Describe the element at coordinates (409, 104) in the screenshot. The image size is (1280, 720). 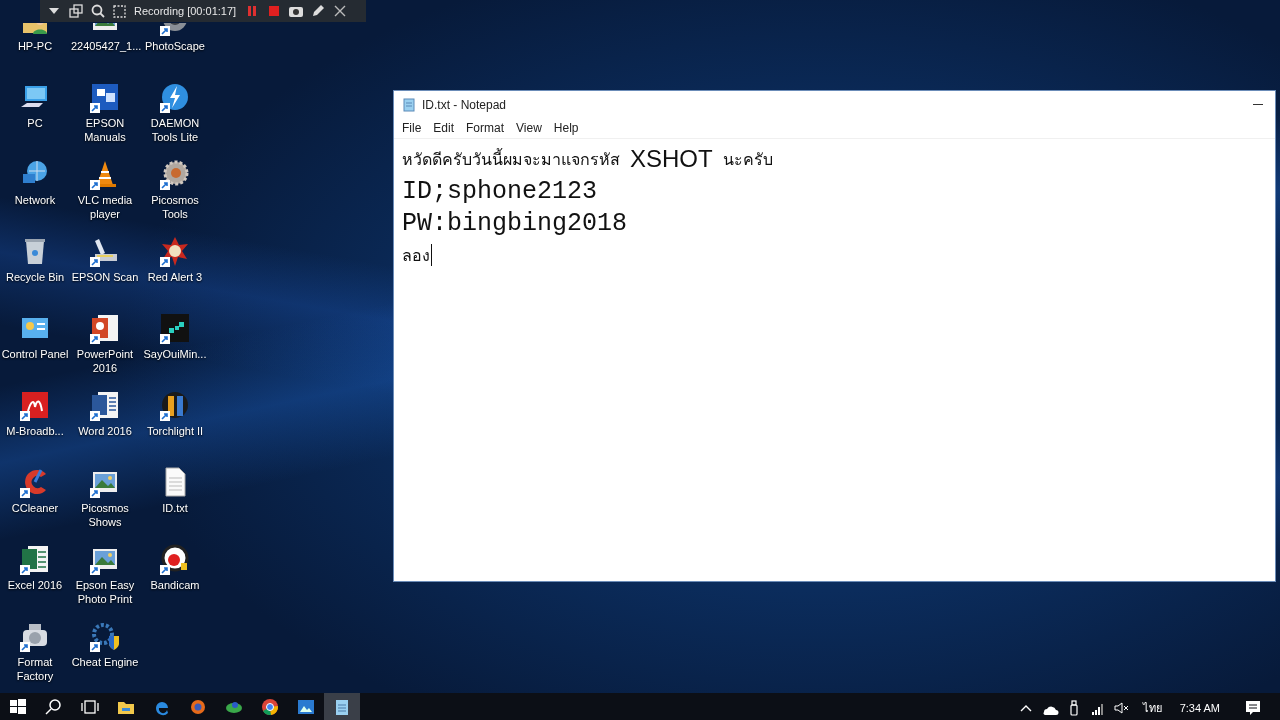
I see `notepad-icon` at that location.